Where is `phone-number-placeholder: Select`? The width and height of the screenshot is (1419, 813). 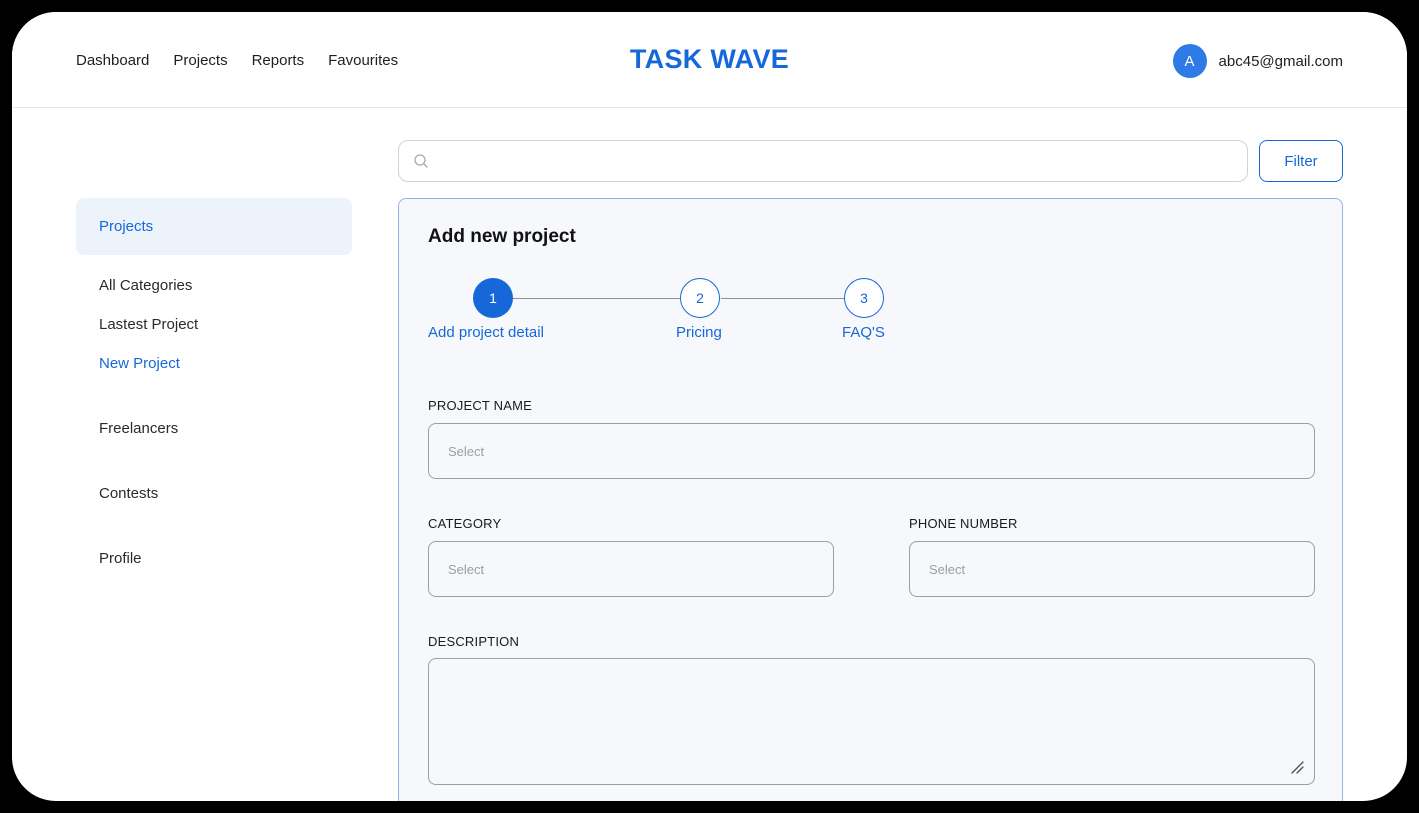
phone-number-placeholder: Select is located at coordinates (947, 569).